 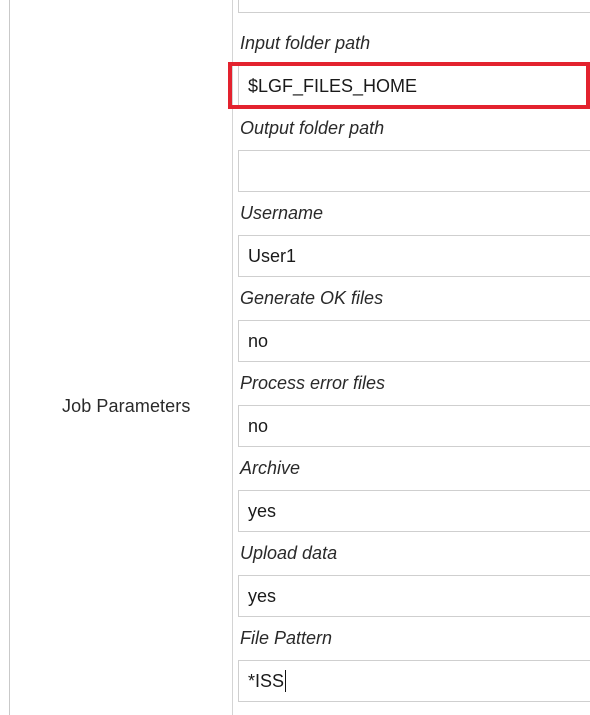 What do you see at coordinates (414, 341) in the screenshot?
I see `generate-ok-files-field: no` at bounding box center [414, 341].